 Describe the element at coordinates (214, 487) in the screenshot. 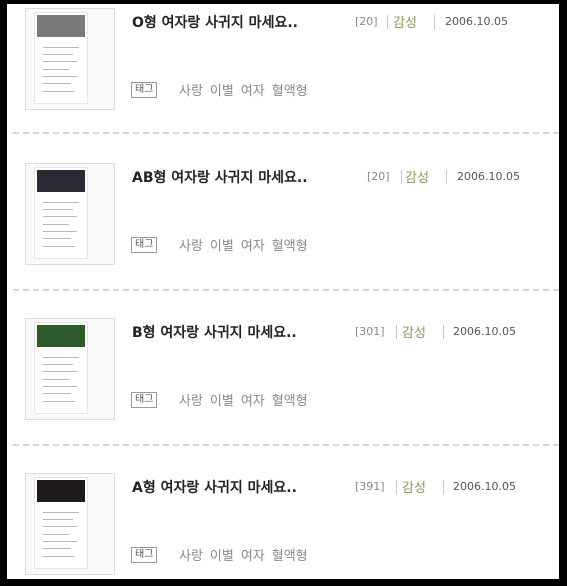

I see `post-title: A형 여자랑 사귀지 마세요..` at that location.